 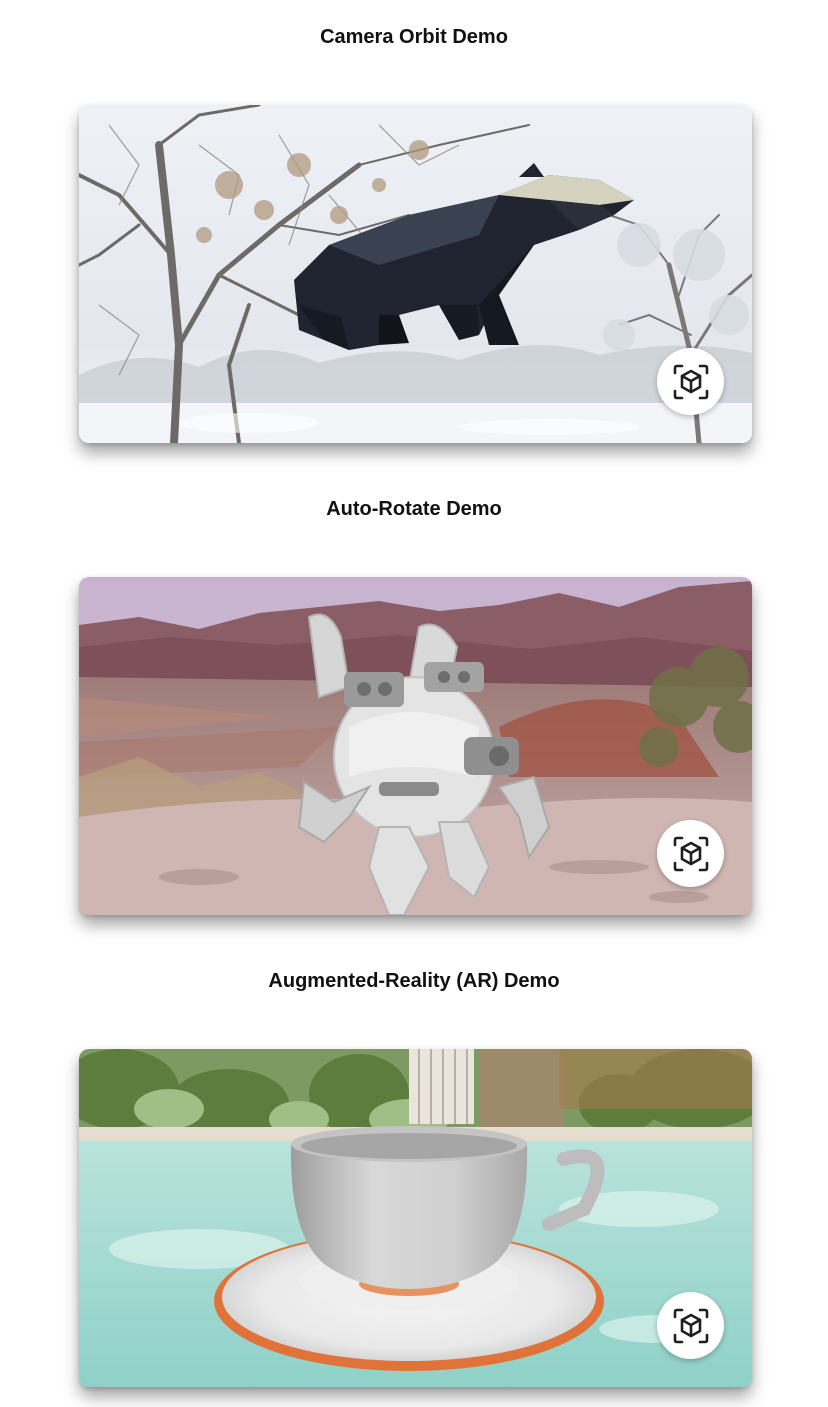 I want to click on demo-title-augmented-reality: Augmented-Reality (AR) Demo, so click(x=414, y=981).